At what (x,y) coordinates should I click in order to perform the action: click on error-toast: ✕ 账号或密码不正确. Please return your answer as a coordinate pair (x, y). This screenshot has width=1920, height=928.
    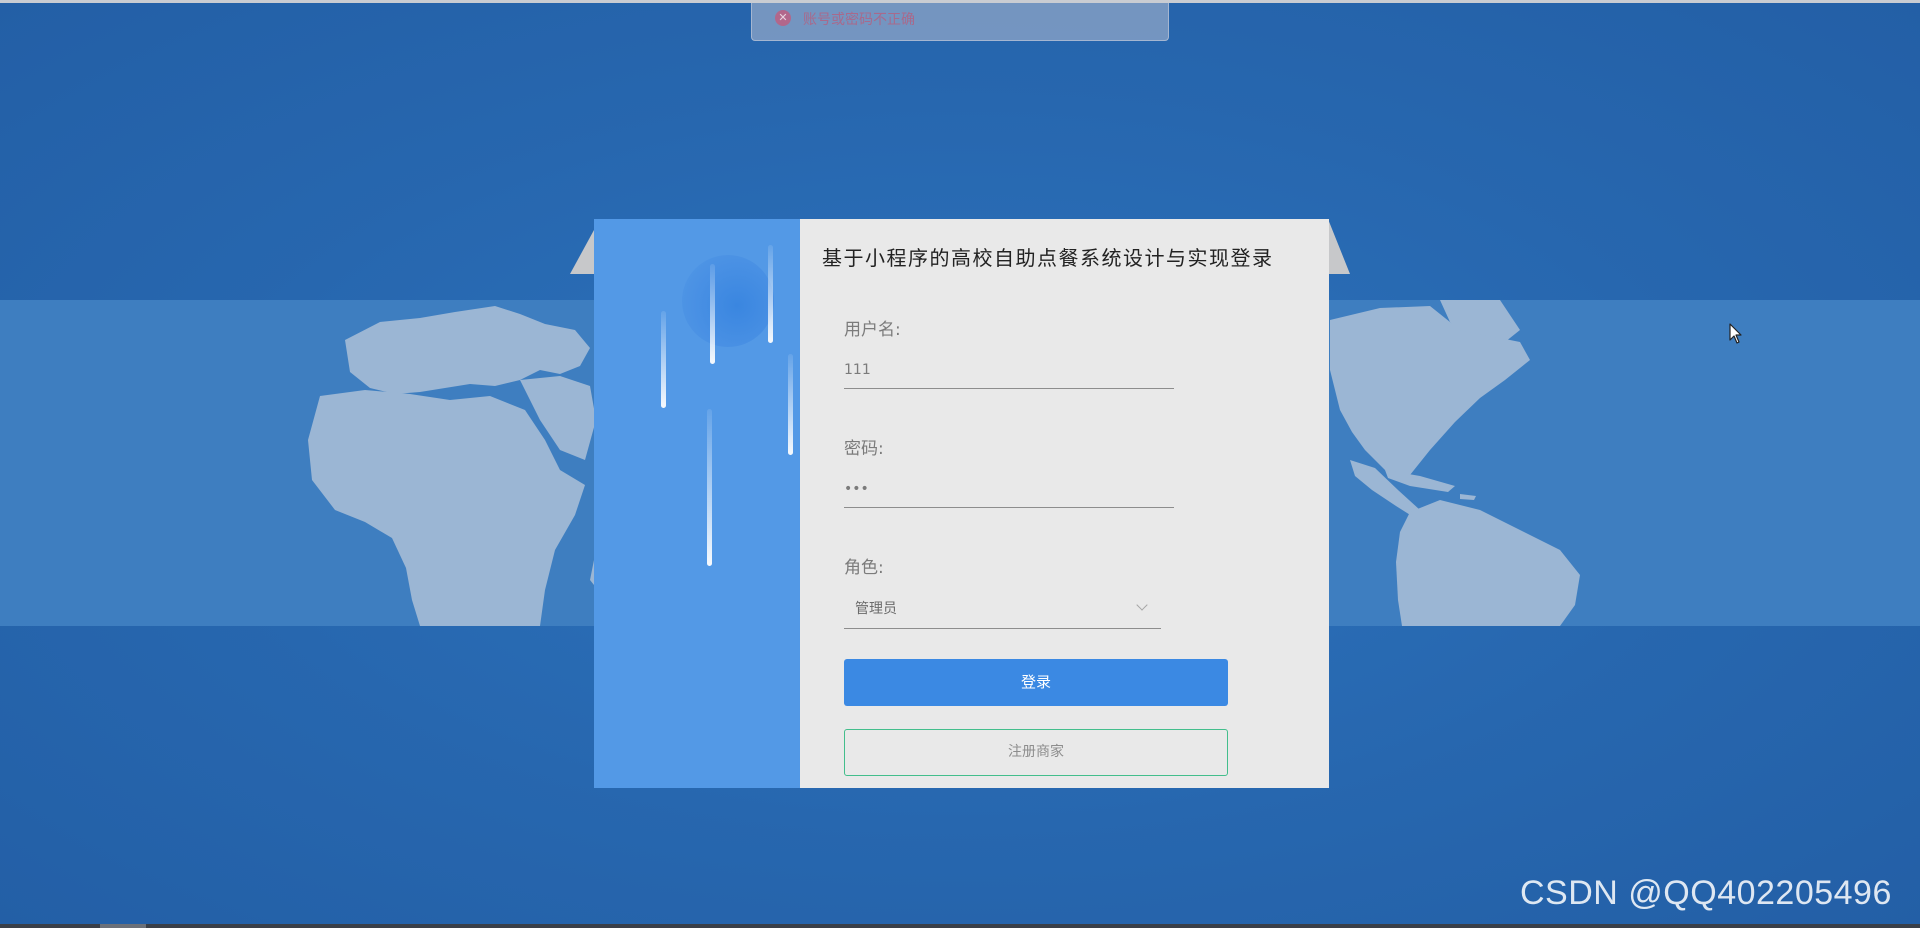
    Looking at the image, I should click on (960, 22).